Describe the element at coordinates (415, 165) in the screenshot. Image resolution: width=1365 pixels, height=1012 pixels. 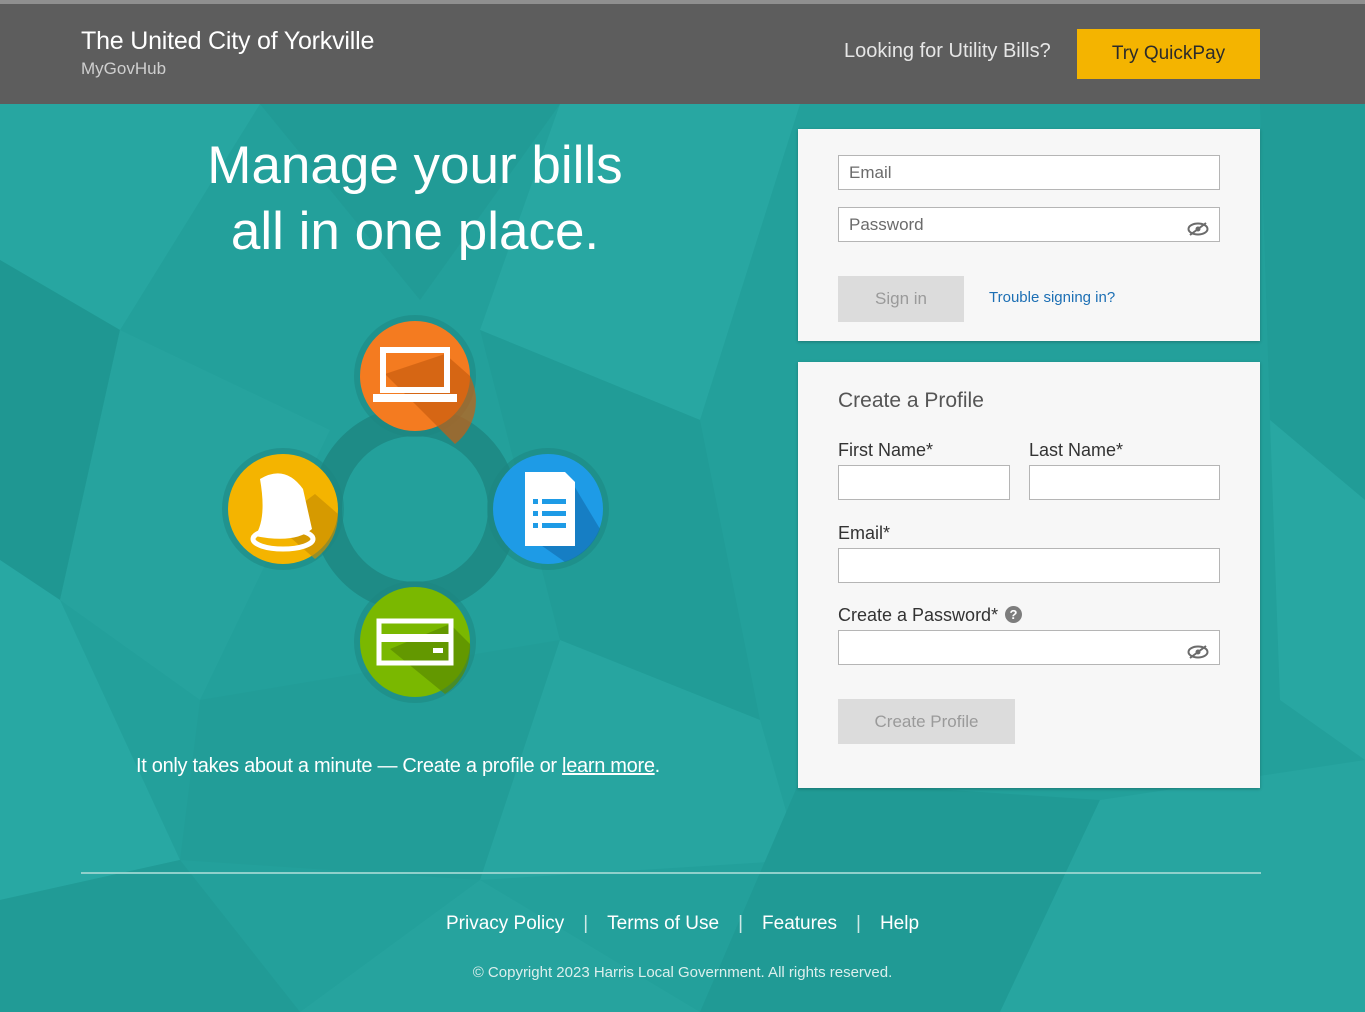
I see `hero-line-1: Manage your bills` at that location.